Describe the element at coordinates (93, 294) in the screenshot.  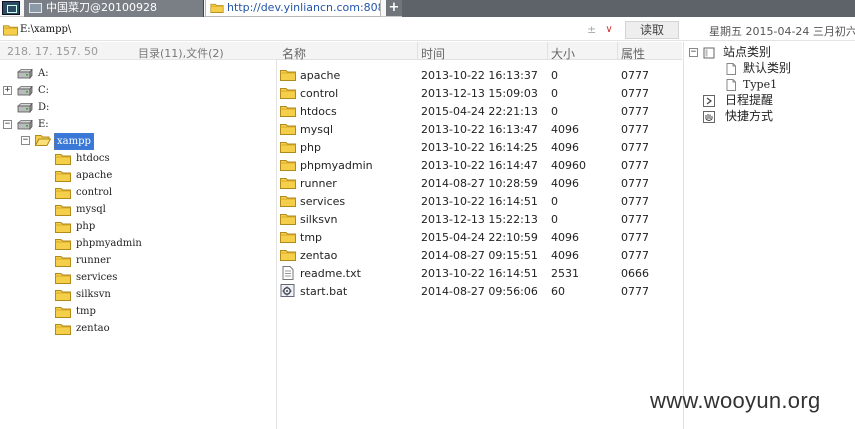
I see `folder-label: silksvn` at that location.